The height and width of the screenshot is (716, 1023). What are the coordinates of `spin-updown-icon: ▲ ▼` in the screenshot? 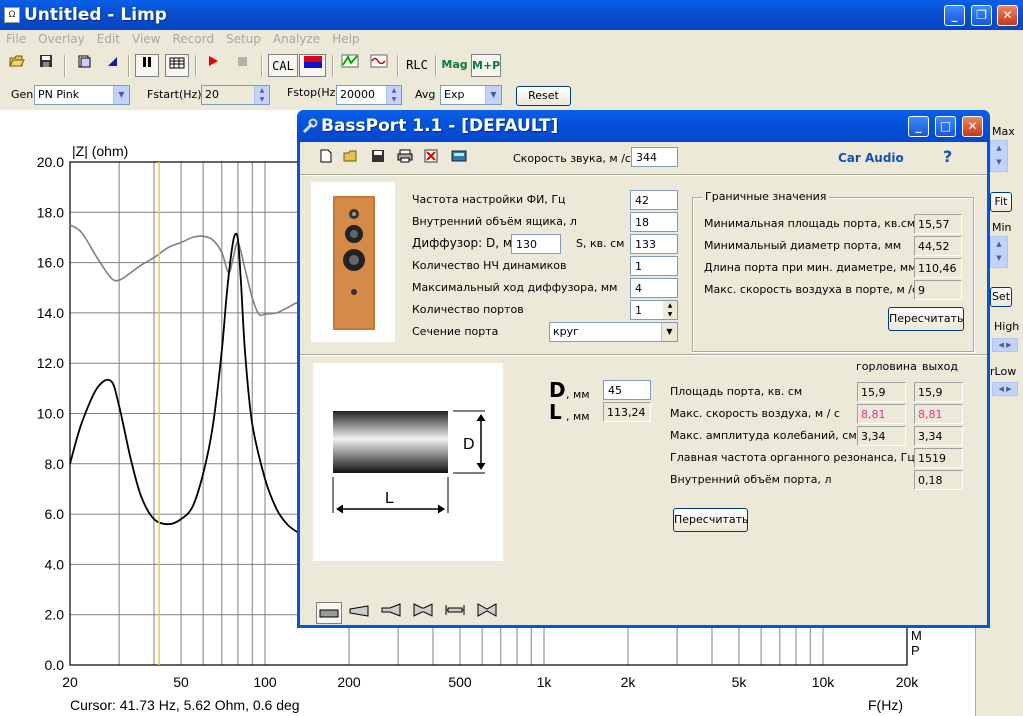 It's located at (670, 310).